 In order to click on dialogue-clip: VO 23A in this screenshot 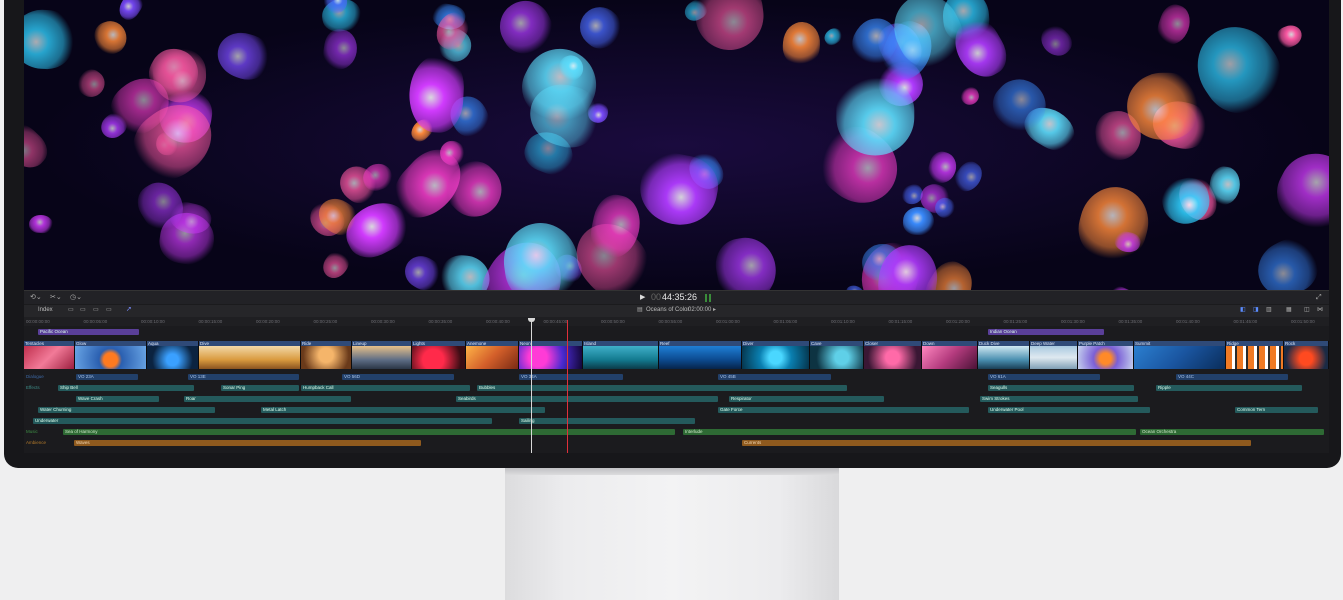, I will do `click(107, 377)`.